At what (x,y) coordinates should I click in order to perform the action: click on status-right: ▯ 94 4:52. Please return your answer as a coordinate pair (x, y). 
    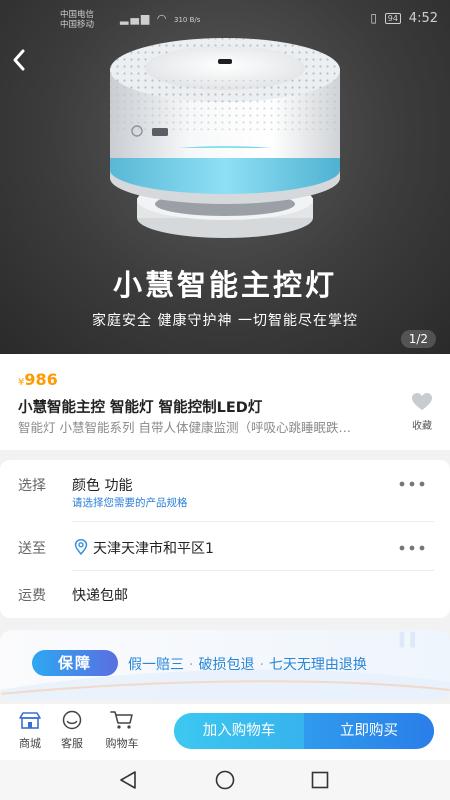
    Looking at the image, I should click on (404, 18).